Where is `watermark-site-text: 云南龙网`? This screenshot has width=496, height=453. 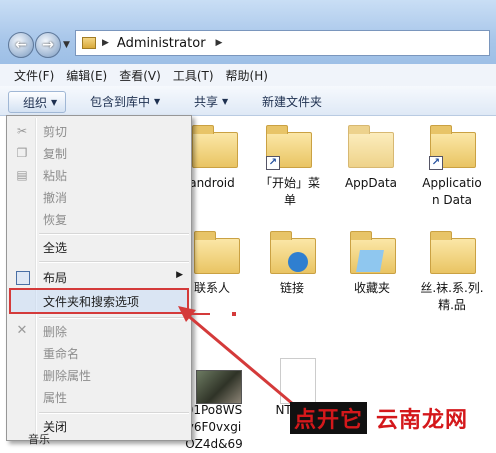 watermark-site-text: 云南龙网 is located at coordinates (422, 420).